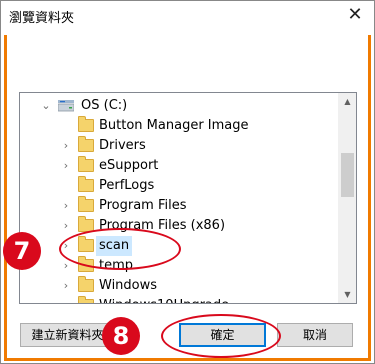 This screenshot has width=375, height=364. I want to click on vertical-scrollbar: ▲ ▼, so click(347, 198).